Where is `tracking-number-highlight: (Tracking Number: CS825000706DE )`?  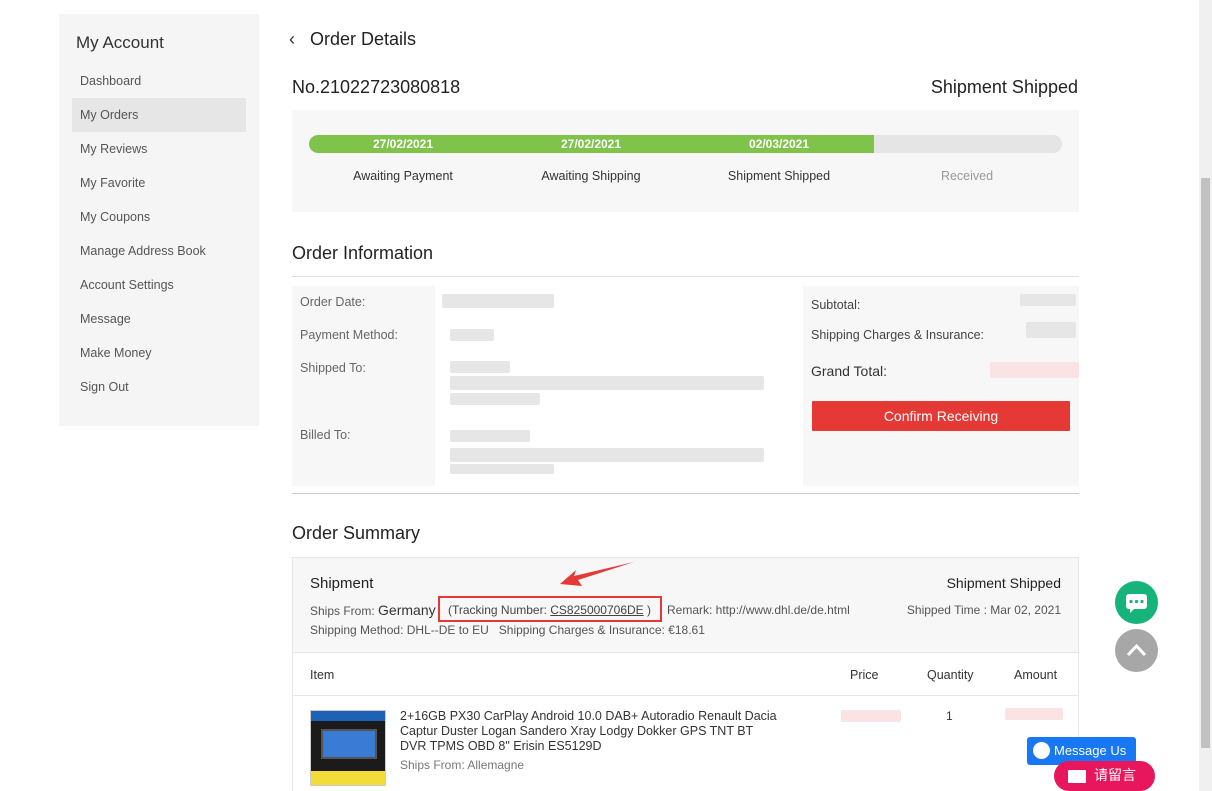
tracking-number-highlight: (Tracking Number: CS825000706DE ) is located at coordinates (550, 609).